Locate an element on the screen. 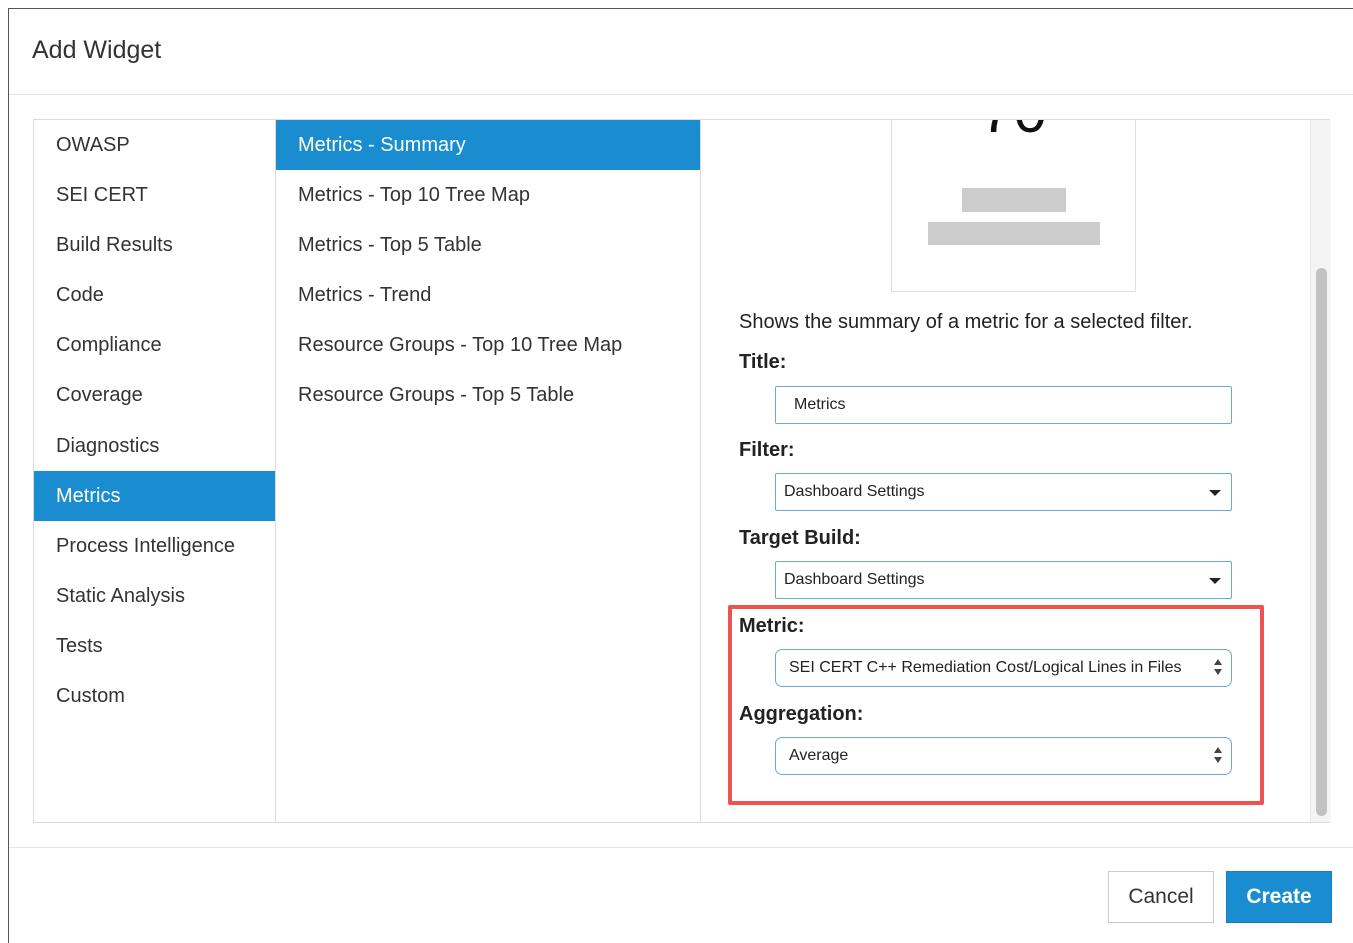  cancel-button: Cancel is located at coordinates (1161, 897).